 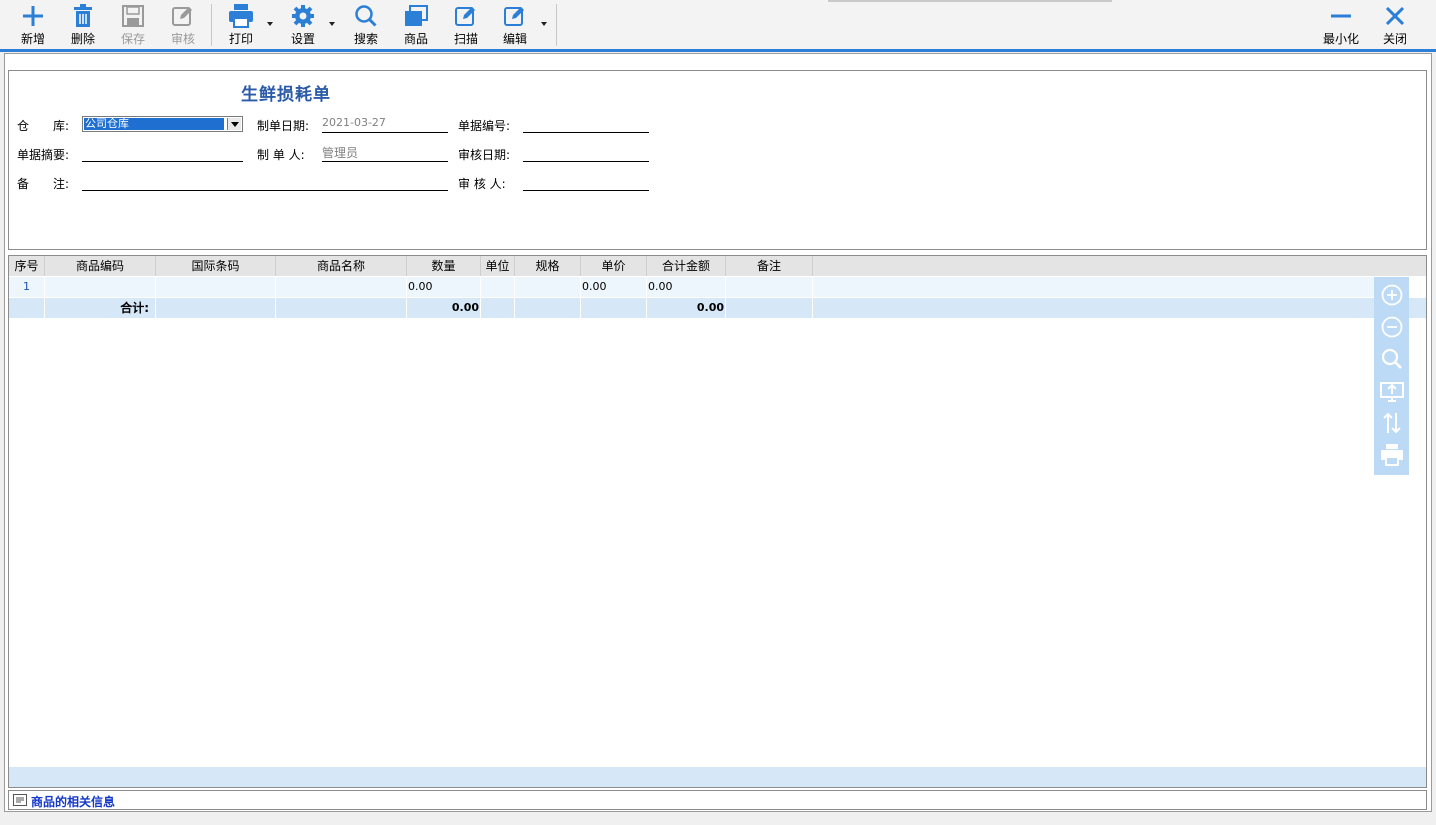 I want to click on toolbar: 新增 删除 保存 审核 打印 设置 搜索 商品 扫描 编辑 最小化 关闭, so click(x=718, y=24).